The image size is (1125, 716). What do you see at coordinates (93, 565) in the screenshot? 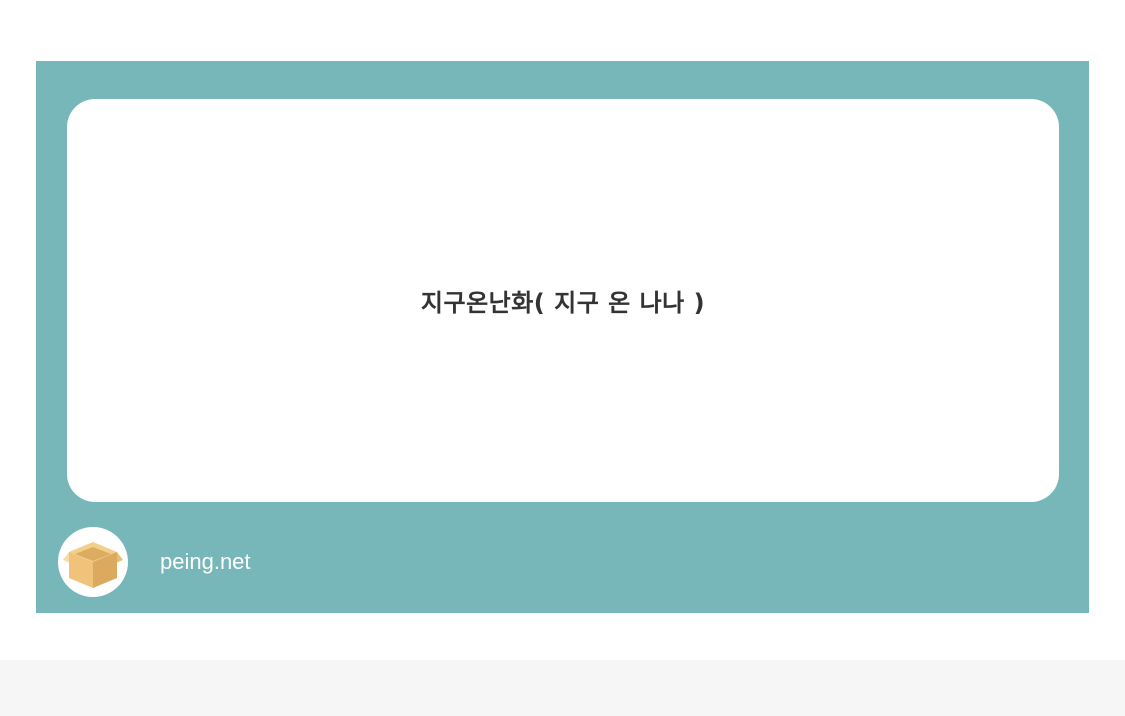
I see `cardboard-box-icon` at bounding box center [93, 565].